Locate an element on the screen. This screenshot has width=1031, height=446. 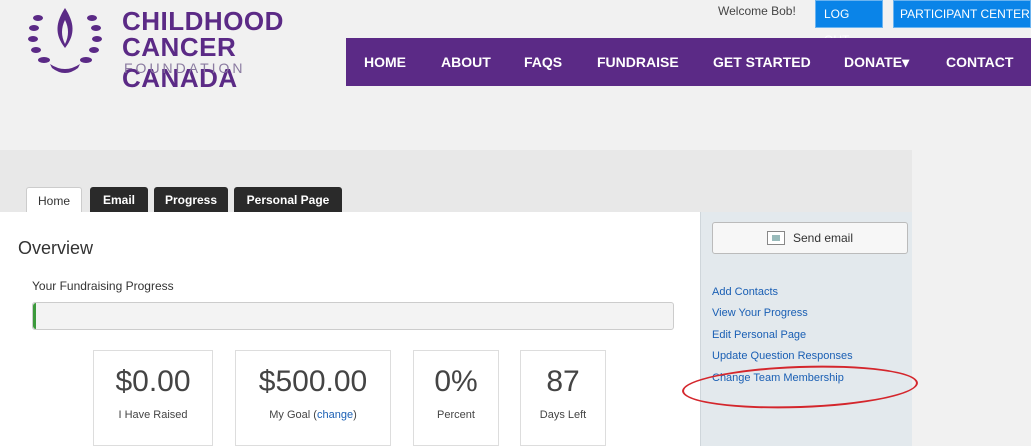
logo: CHILDHOOD CANCER CANADA FOUNDATION is located at coordinates (178, 47).